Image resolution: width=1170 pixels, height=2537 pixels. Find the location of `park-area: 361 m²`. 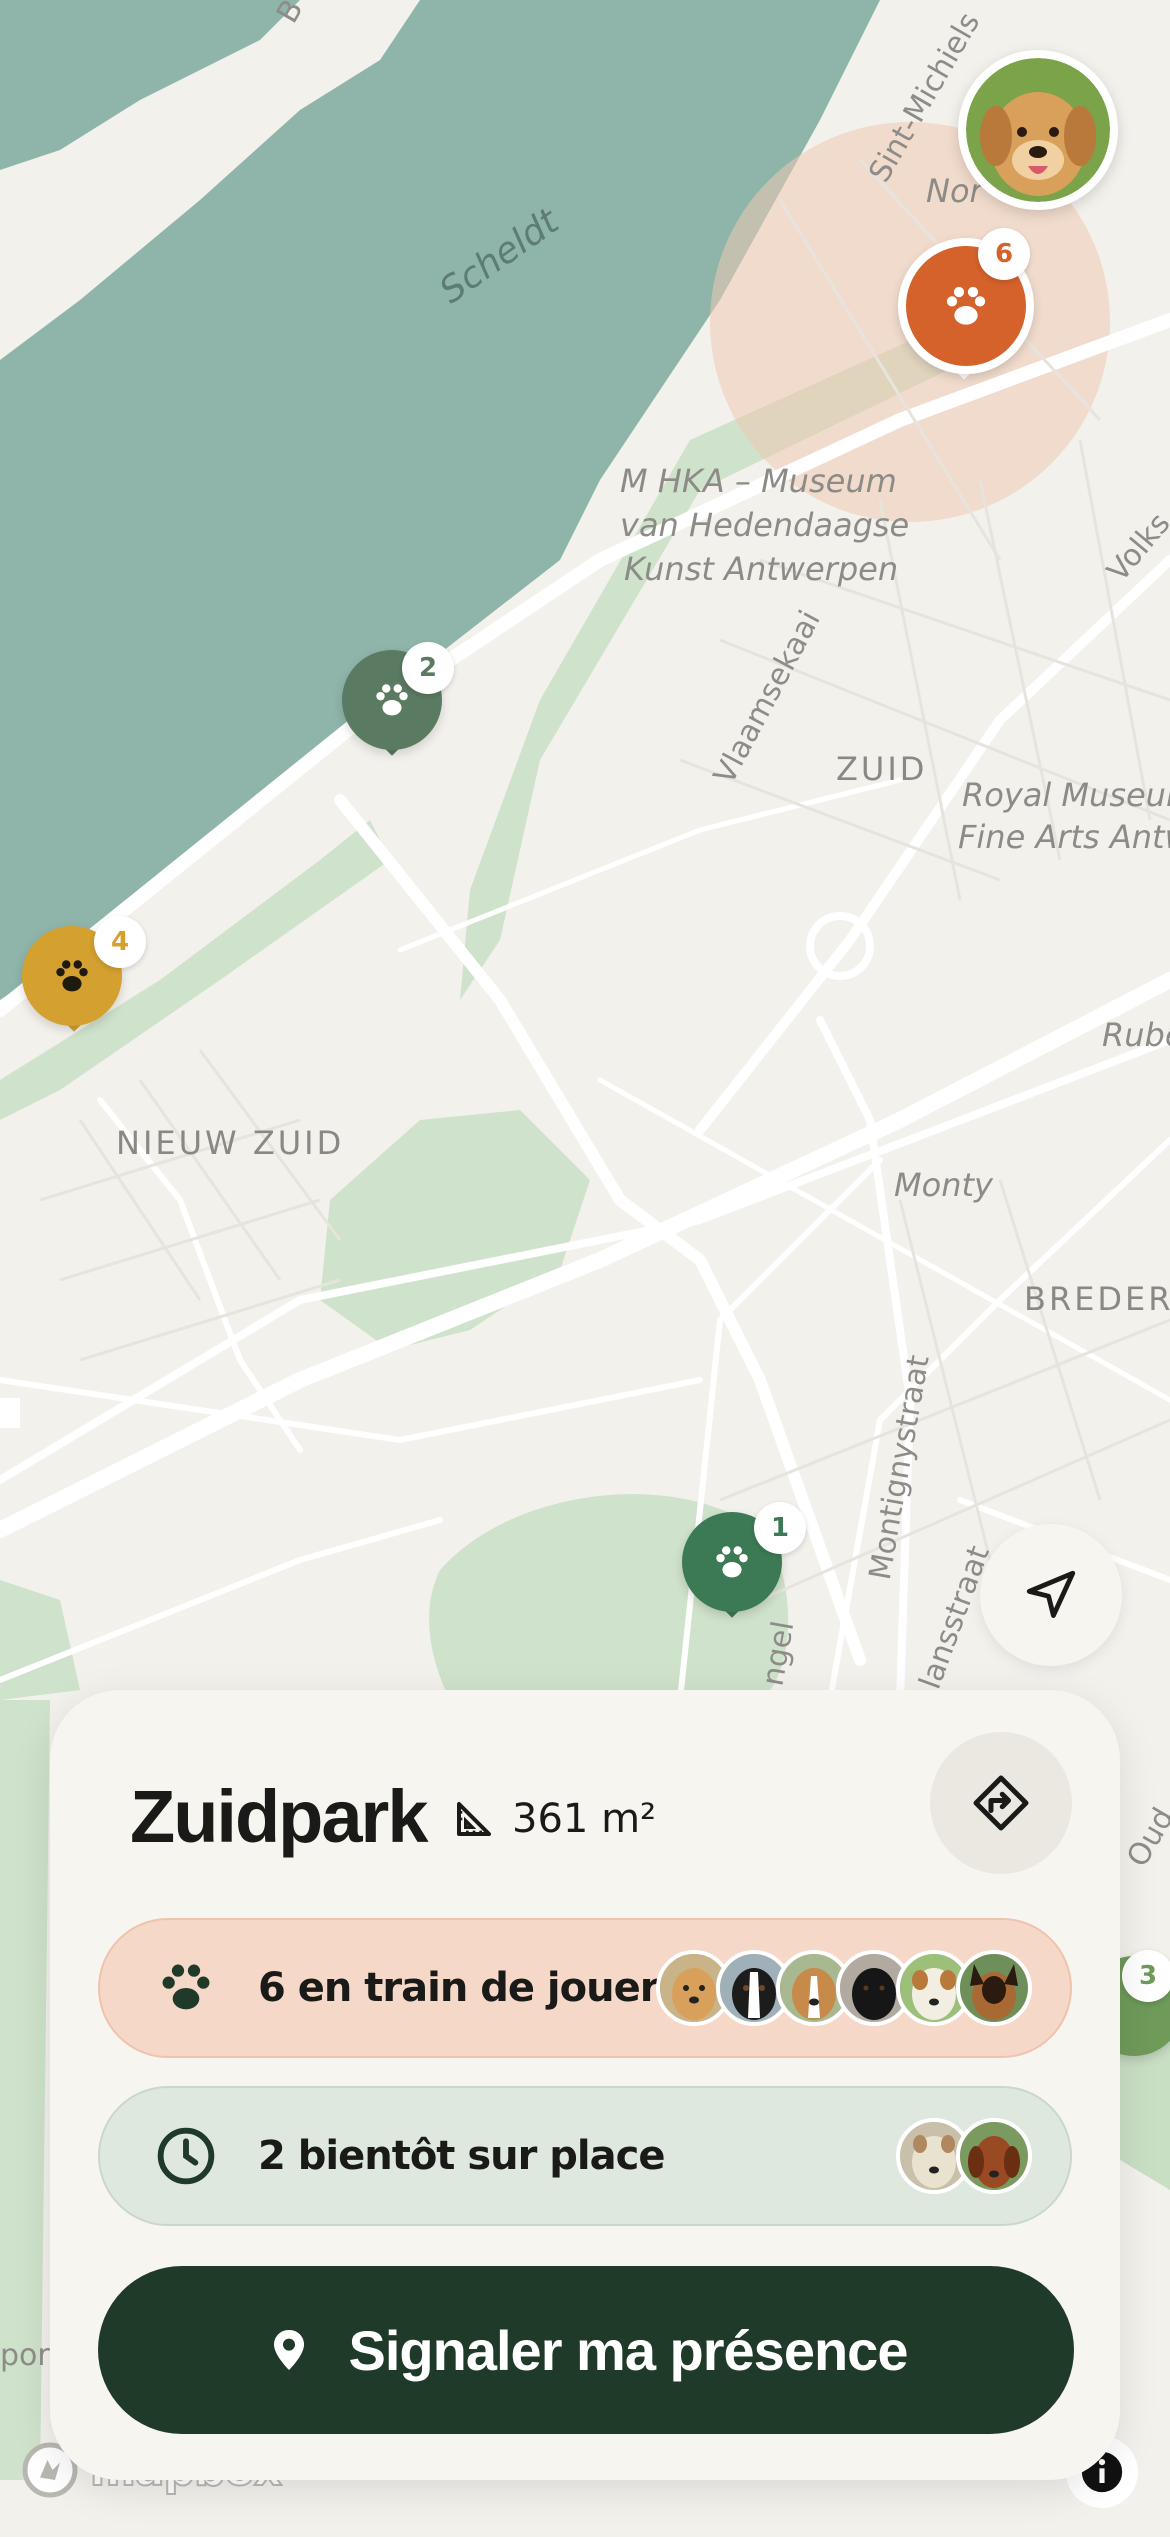

park-area: 361 m² is located at coordinates (555, 1819).